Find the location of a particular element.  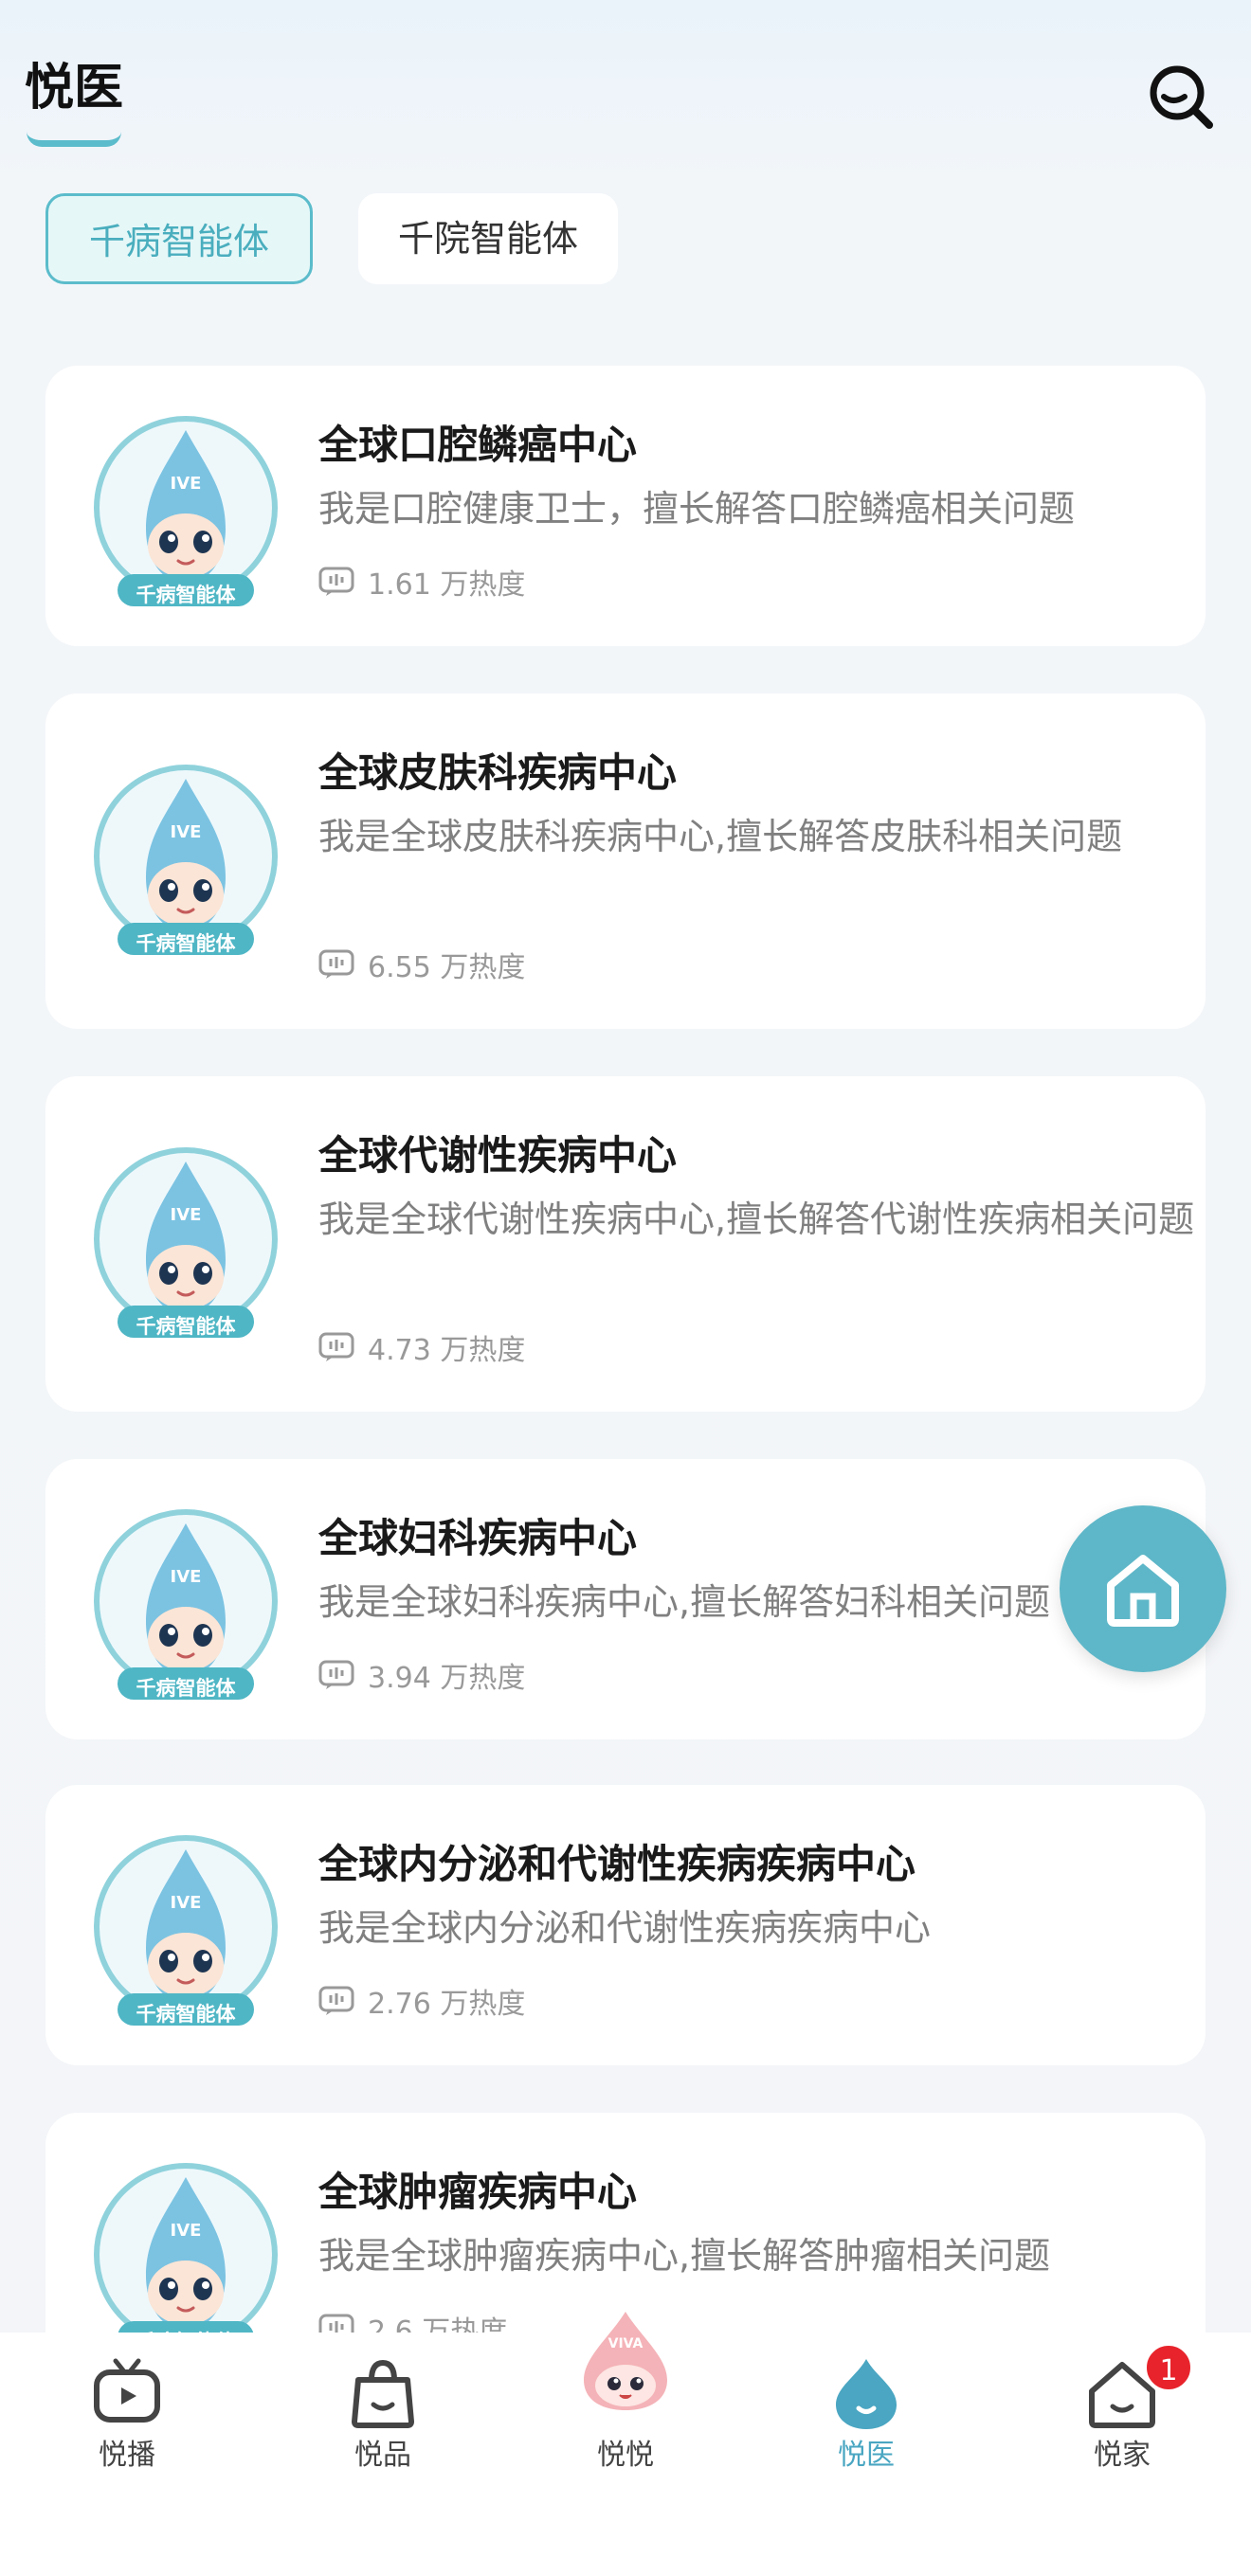

heat-text: 6.55 万热度 is located at coordinates (447, 967).